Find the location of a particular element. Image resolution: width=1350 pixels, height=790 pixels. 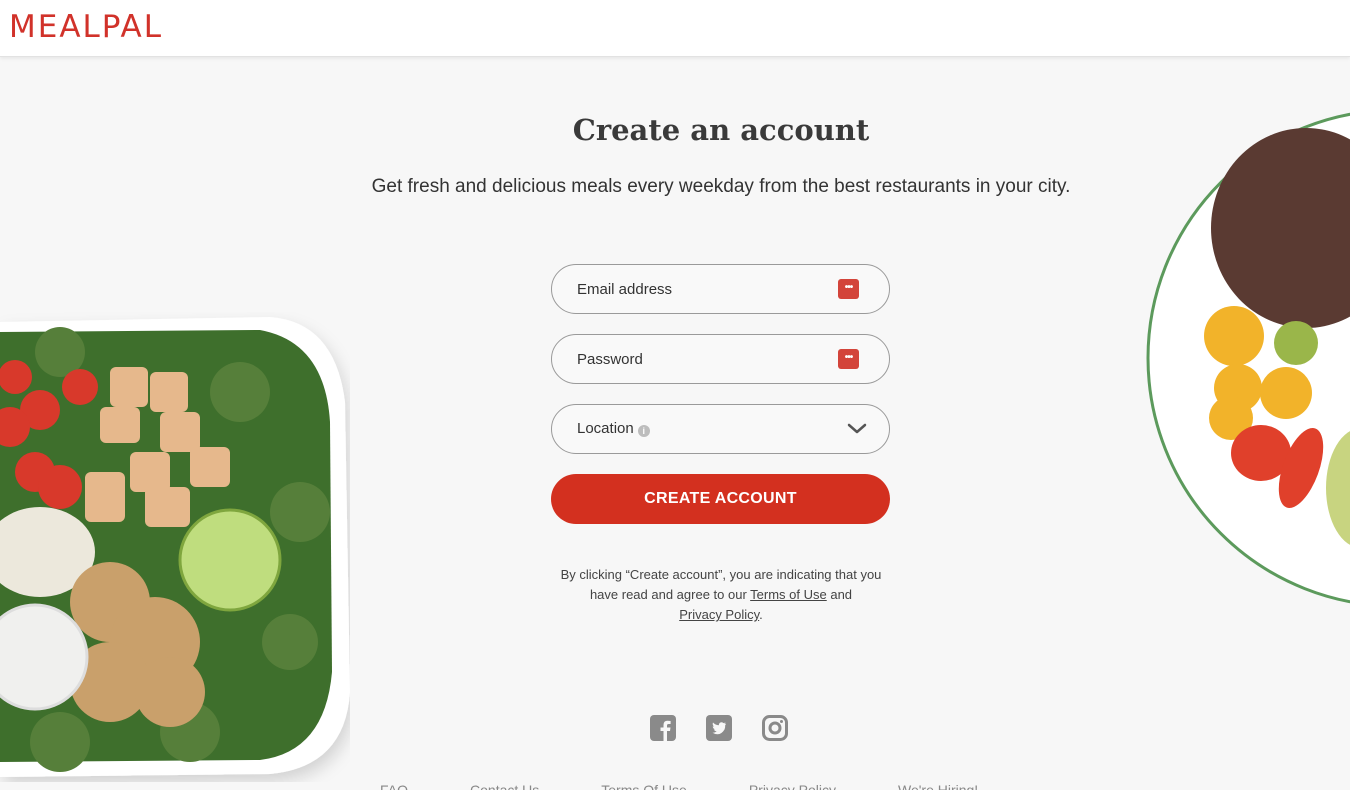

footer-link-contact: Contact Us is located at coordinates (504, 786).